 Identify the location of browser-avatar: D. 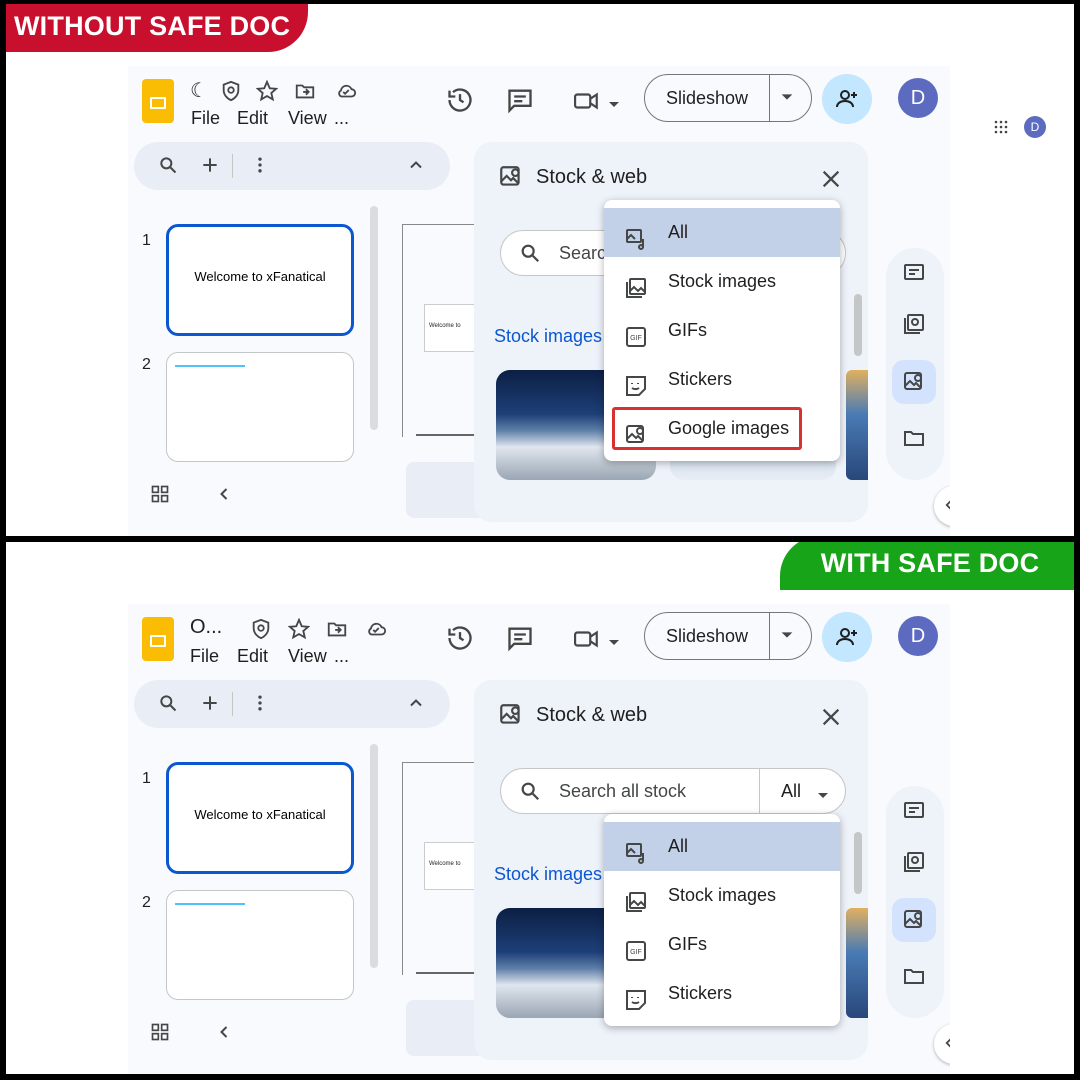
(1035, 127).